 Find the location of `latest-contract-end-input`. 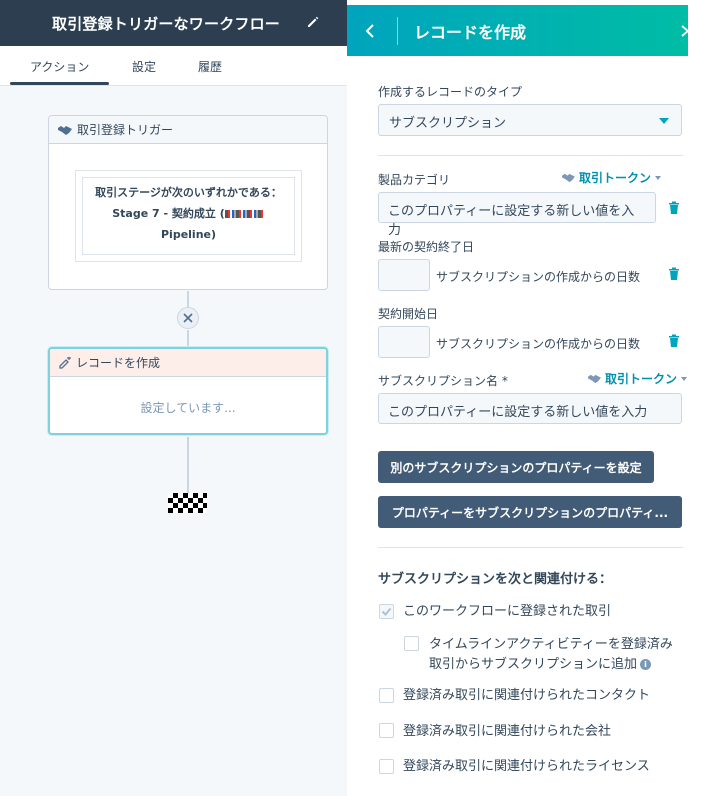

latest-contract-end-input is located at coordinates (404, 275).